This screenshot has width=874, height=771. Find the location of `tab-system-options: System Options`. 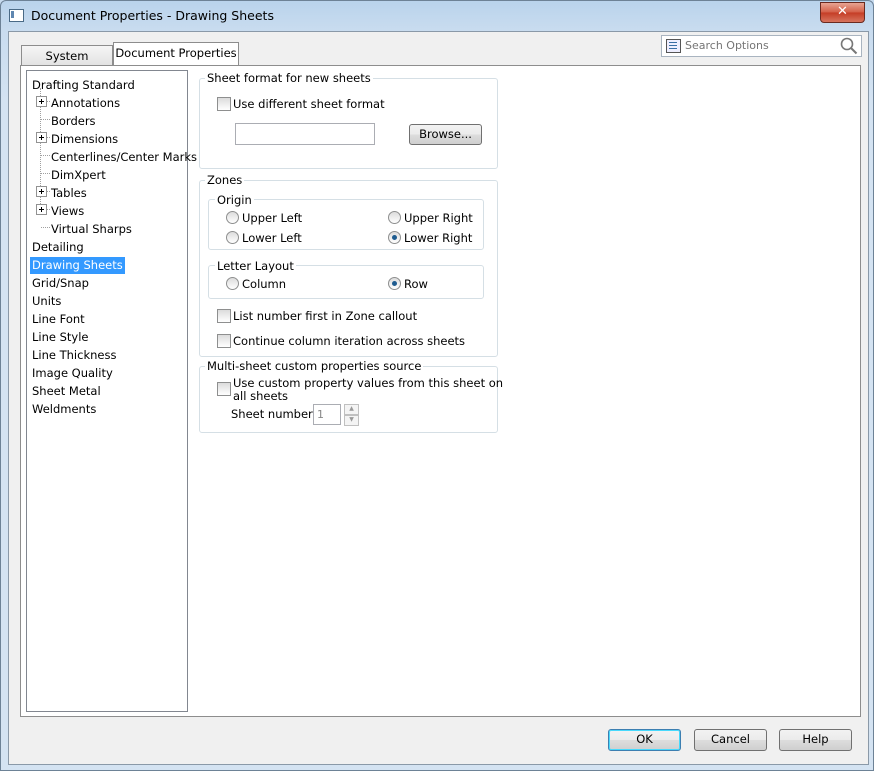

tab-system-options: System Options is located at coordinates (67, 64).